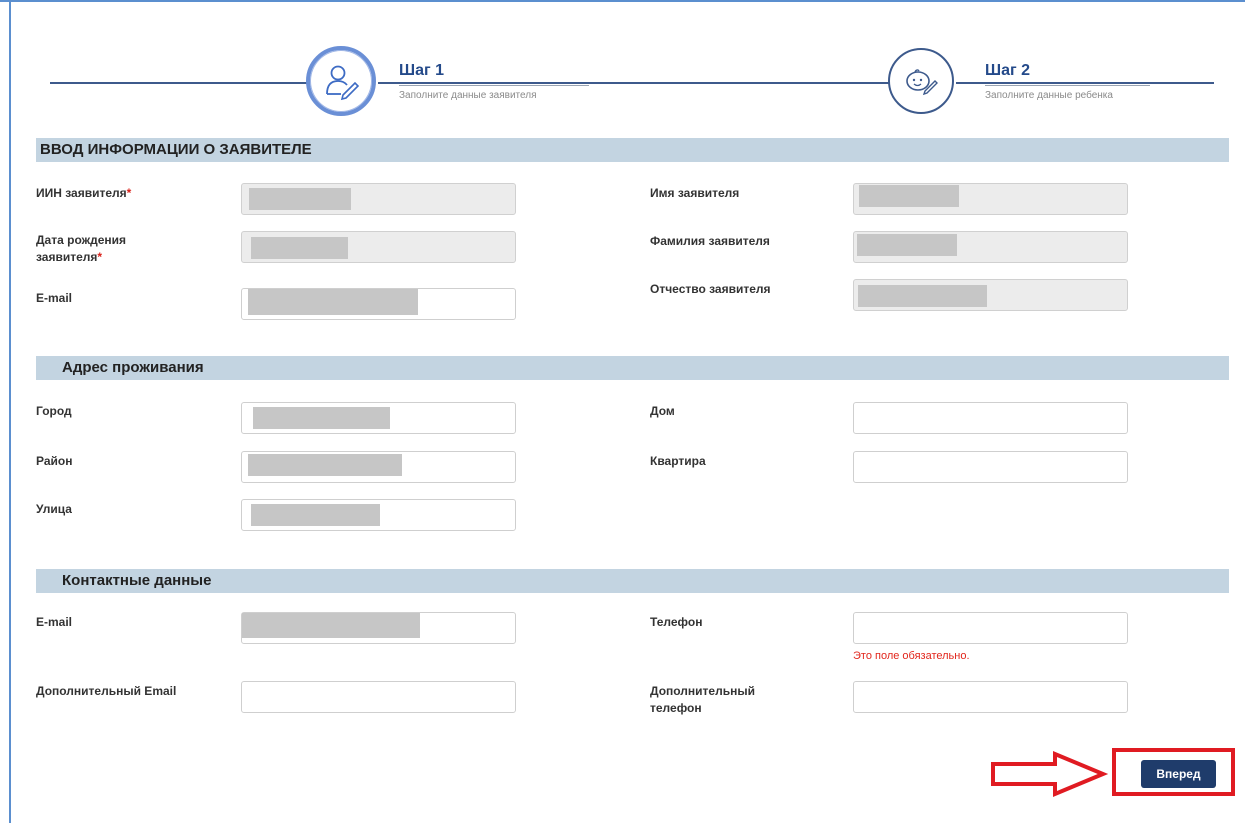 This screenshot has width=1245, height=823. Describe the element at coordinates (636, 83) in the screenshot. I see `stepper-line-middle` at that location.